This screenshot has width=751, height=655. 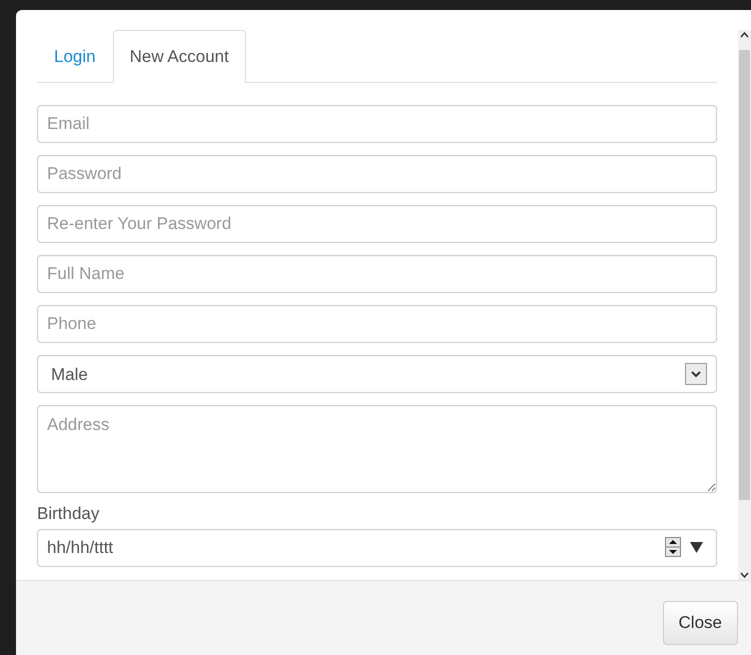 What do you see at coordinates (377, 323) in the screenshot?
I see `input-field: Phone` at bounding box center [377, 323].